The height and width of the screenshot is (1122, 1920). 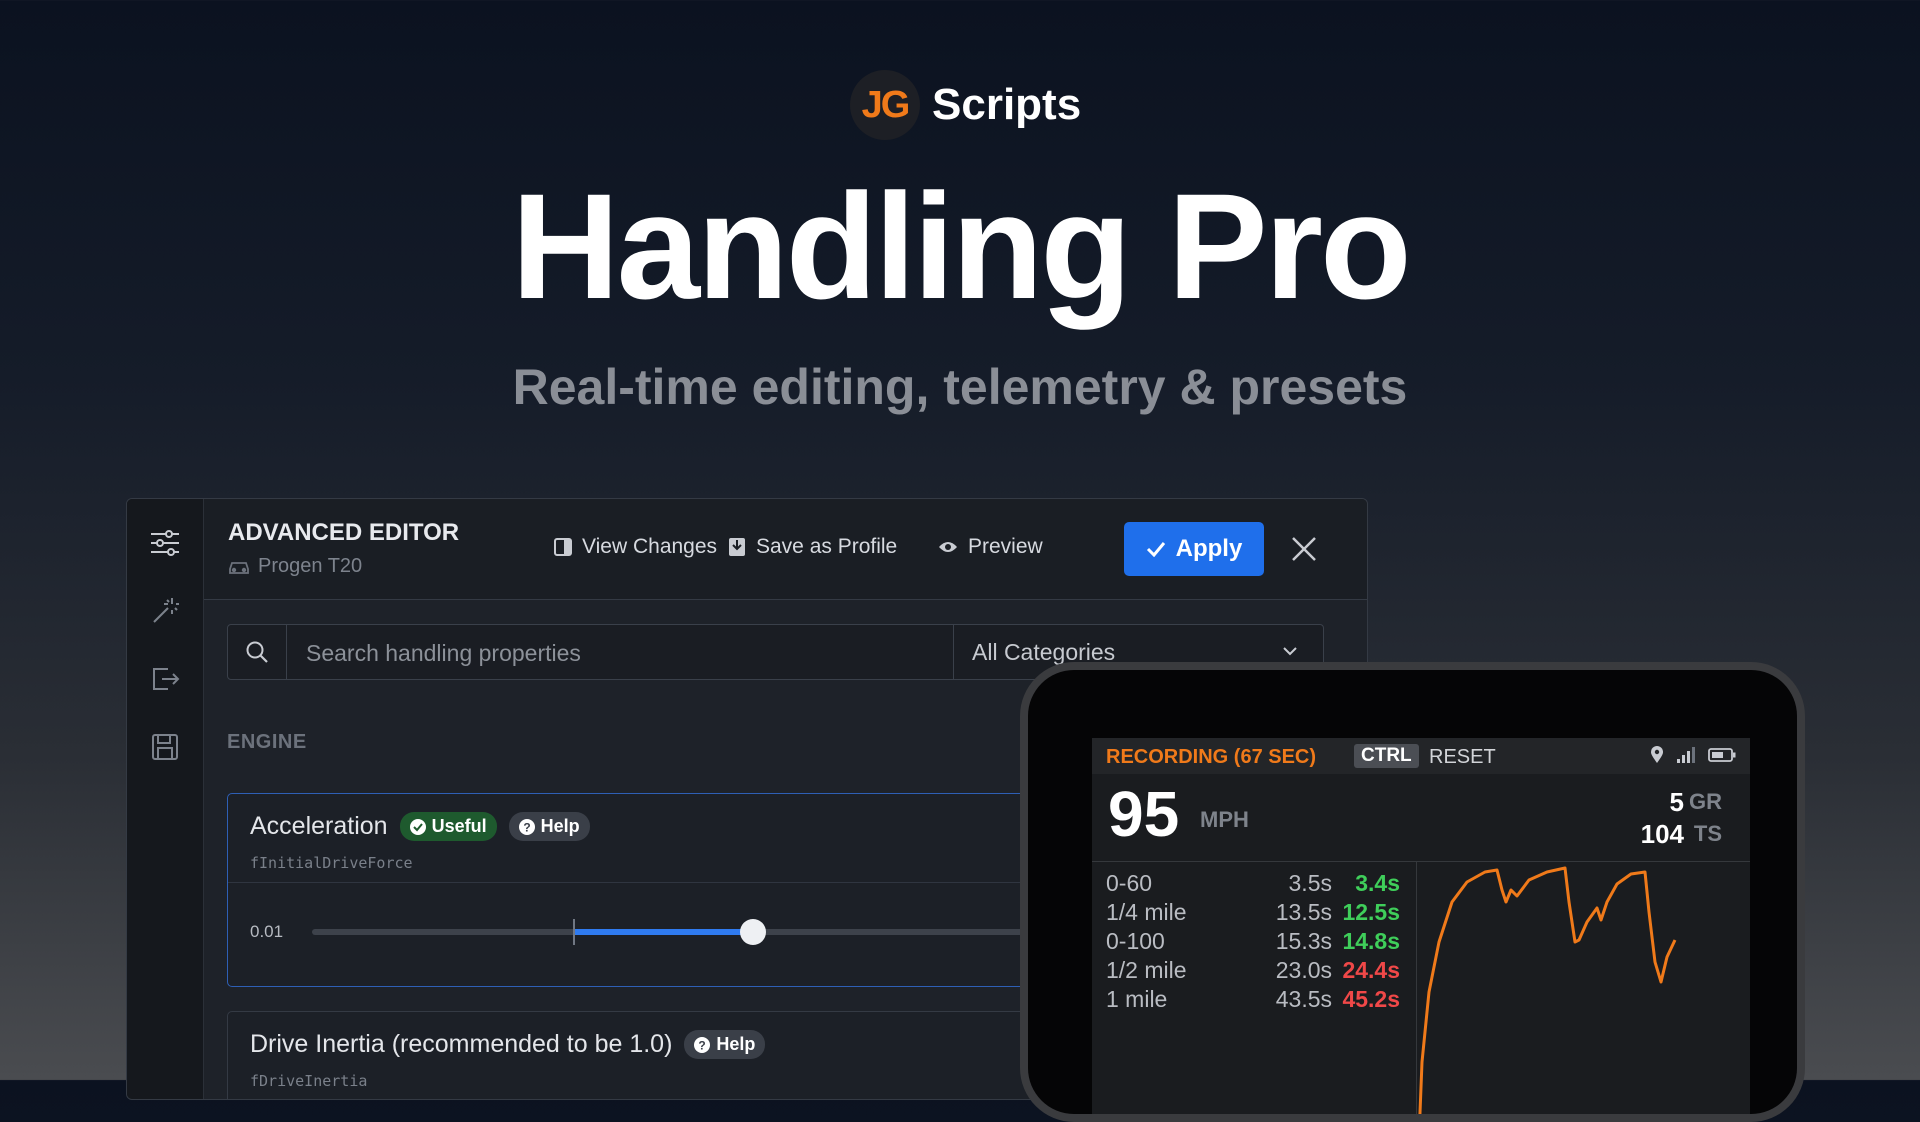 I want to click on property-name: Acceleration, so click(x=319, y=826).